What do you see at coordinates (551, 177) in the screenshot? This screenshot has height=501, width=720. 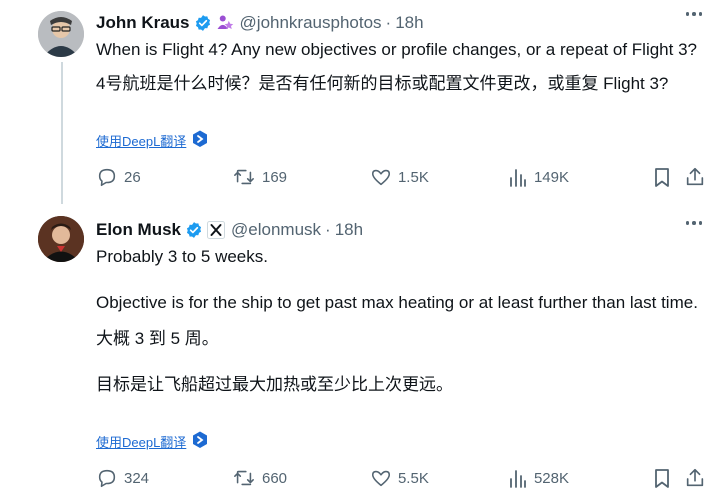 I see `views-count: 149K` at bounding box center [551, 177].